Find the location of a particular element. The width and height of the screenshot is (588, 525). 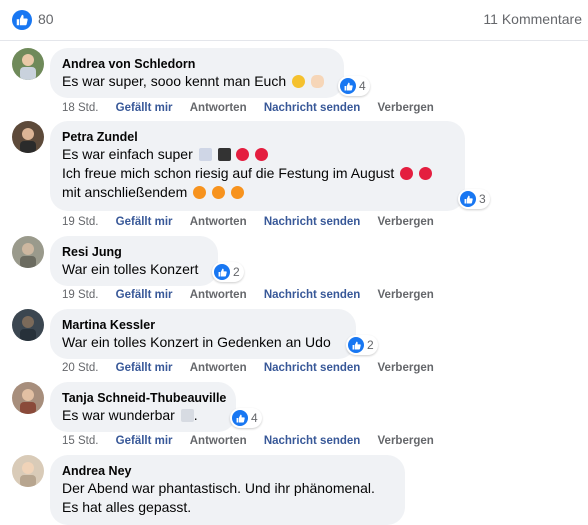

like-count: 80 is located at coordinates (46, 19).